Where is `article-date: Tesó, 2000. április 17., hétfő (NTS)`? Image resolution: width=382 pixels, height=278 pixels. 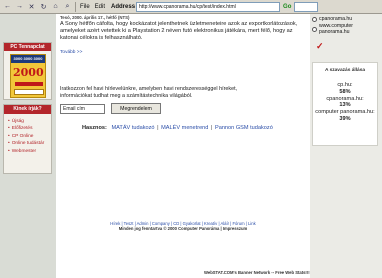
article-date: Tesó, 2000. április 17., hétfő (NTS) is located at coordinates (95, 17).